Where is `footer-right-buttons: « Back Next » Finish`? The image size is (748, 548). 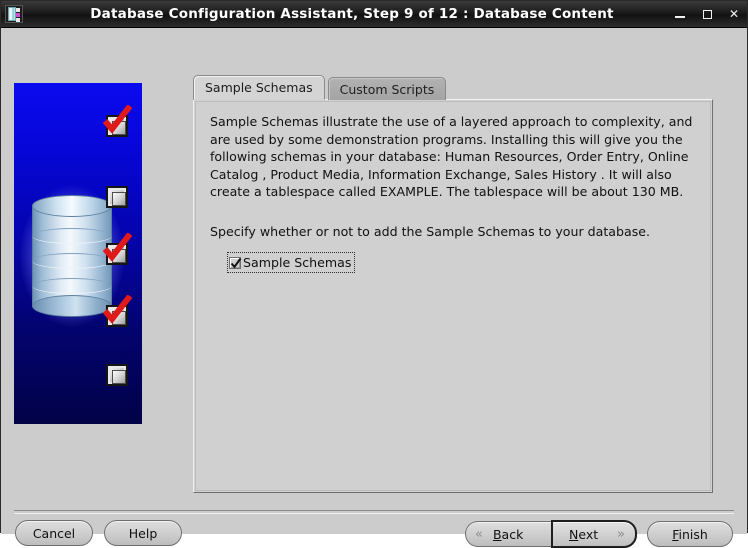
footer-right-buttons: « Back Next » Finish is located at coordinates (599, 534).